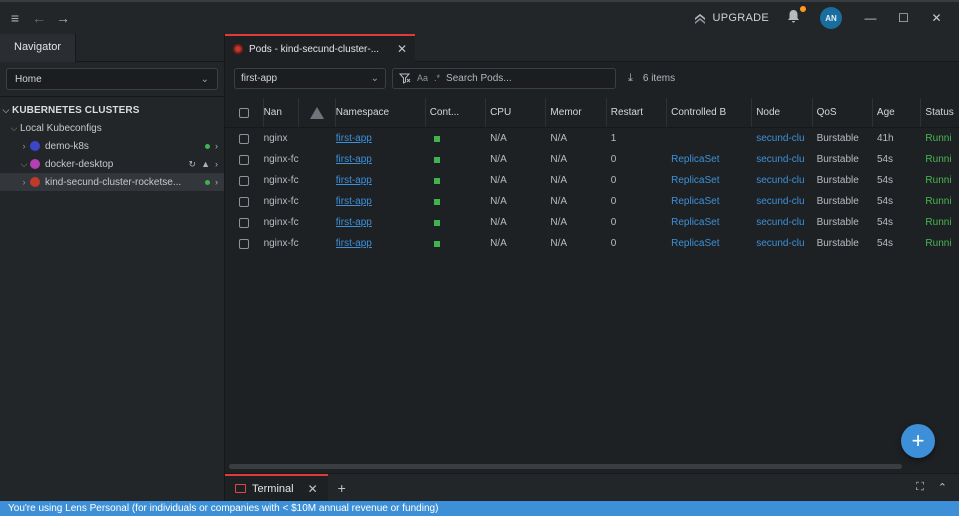  What do you see at coordinates (35, 164) in the screenshot?
I see `kubernetes-icon` at bounding box center [35, 164].